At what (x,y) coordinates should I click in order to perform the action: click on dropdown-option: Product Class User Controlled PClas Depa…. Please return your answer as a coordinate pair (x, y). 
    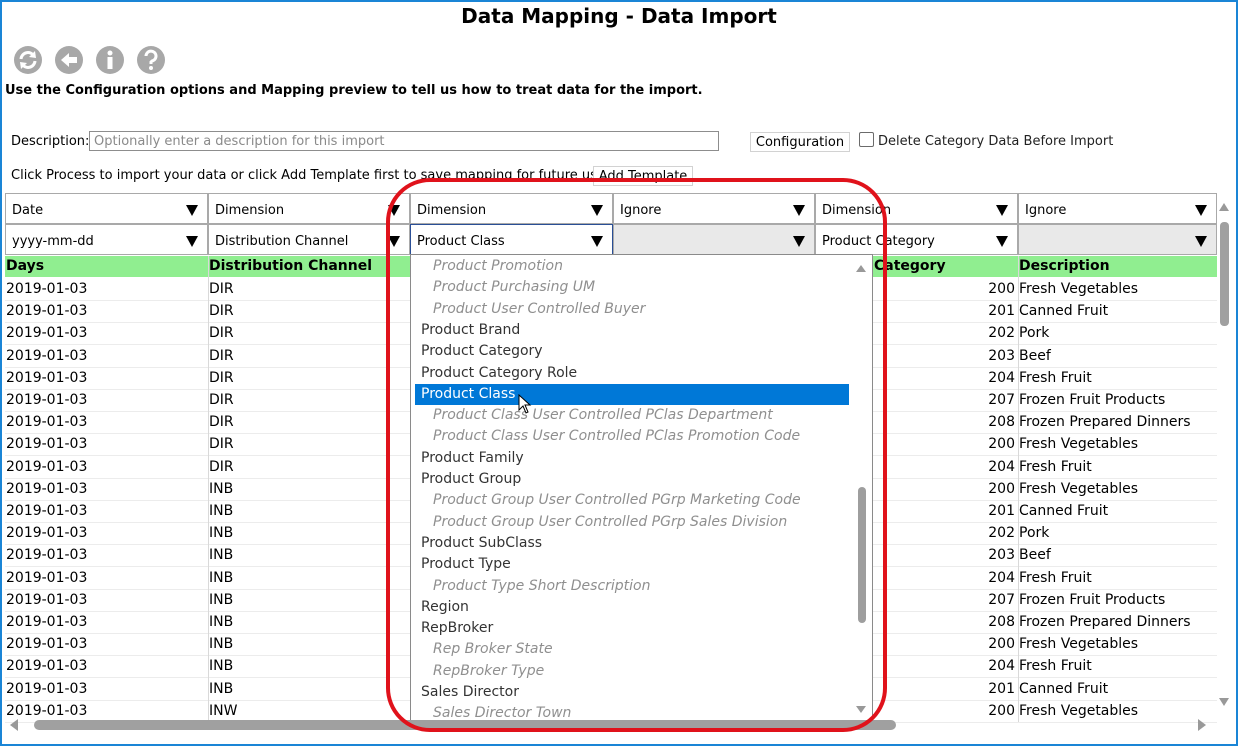
    Looking at the image, I should click on (632, 415).